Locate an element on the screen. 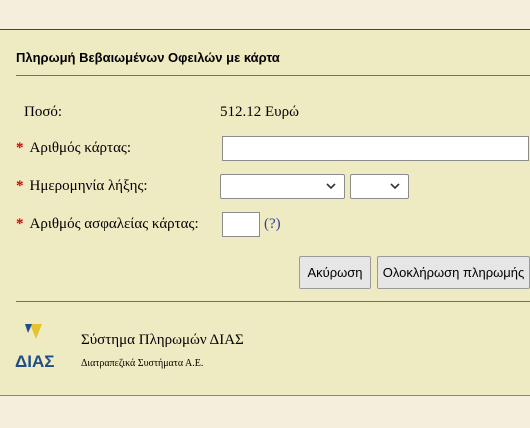 The height and width of the screenshot is (428, 530). card-number-label: * Αριθμός κάρτας: is located at coordinates (73, 148).